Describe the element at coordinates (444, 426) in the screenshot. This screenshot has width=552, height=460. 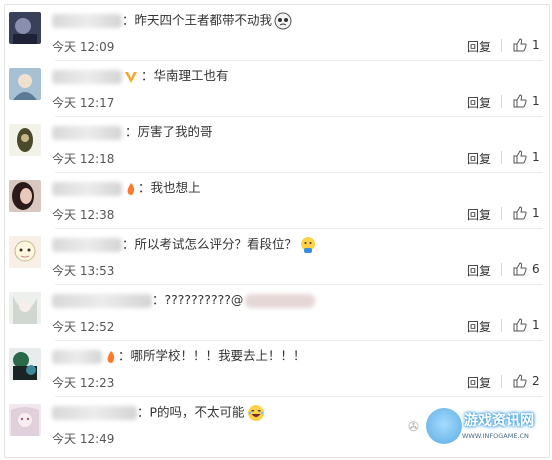
I see `globe-logo-icon` at that location.